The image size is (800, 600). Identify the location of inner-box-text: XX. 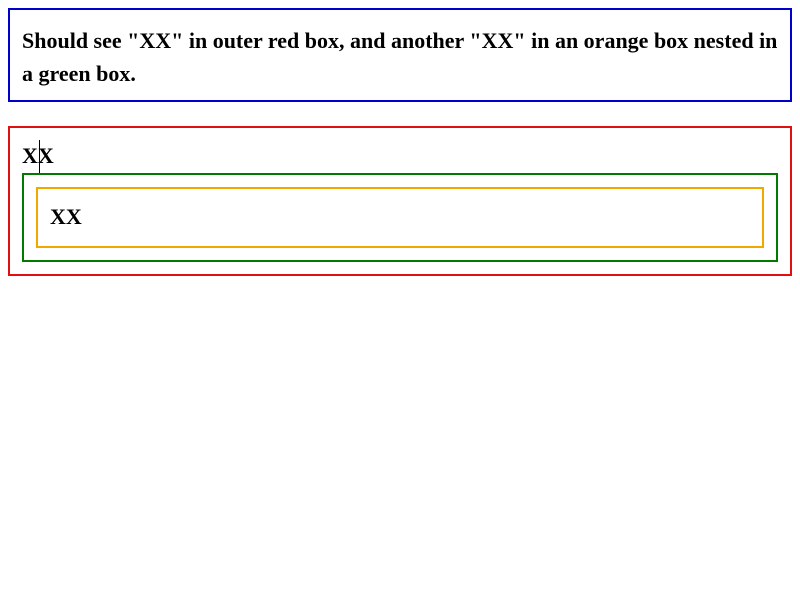
(66, 216).